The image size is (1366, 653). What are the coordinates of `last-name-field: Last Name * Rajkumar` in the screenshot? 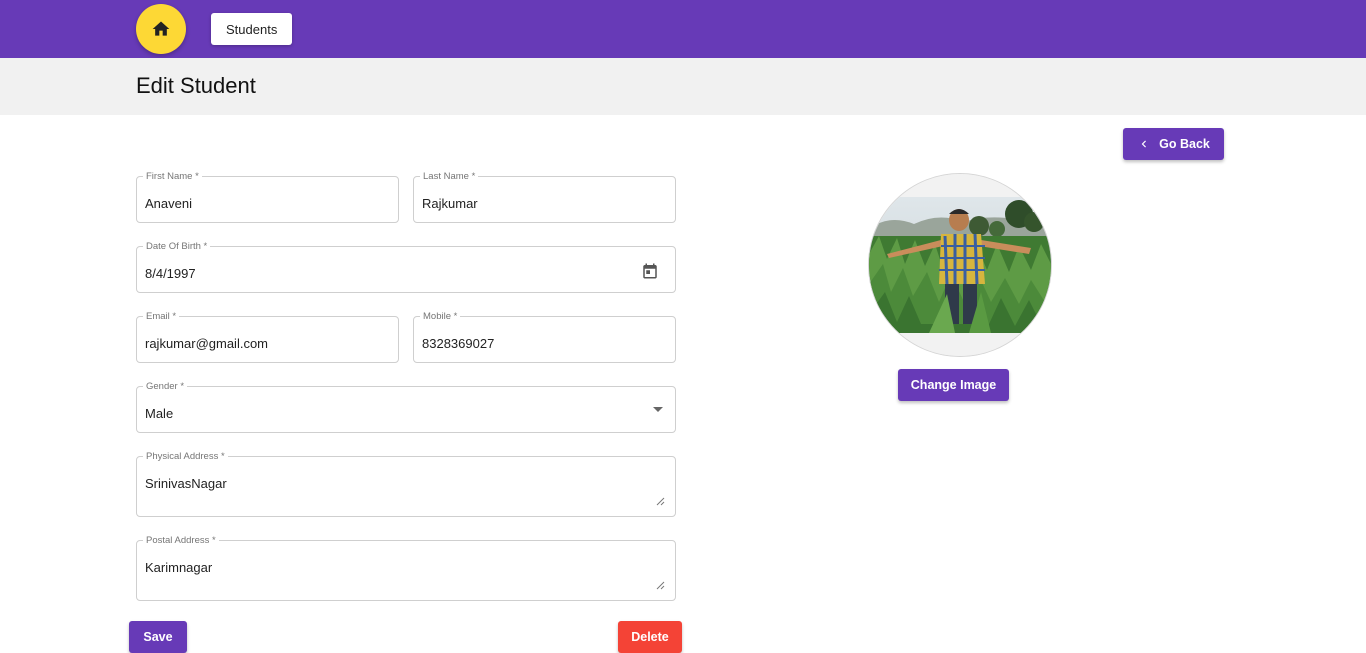 It's located at (544, 197).